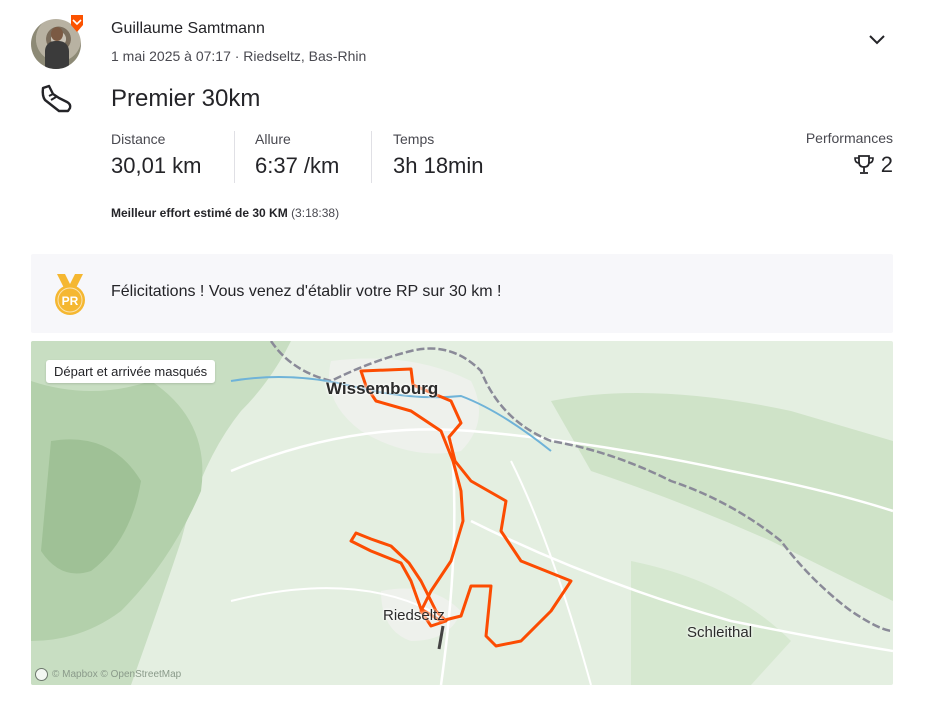 This screenshot has height=701, width=925. What do you see at coordinates (886, 164) in the screenshot?
I see `performances-count: 2` at bounding box center [886, 164].